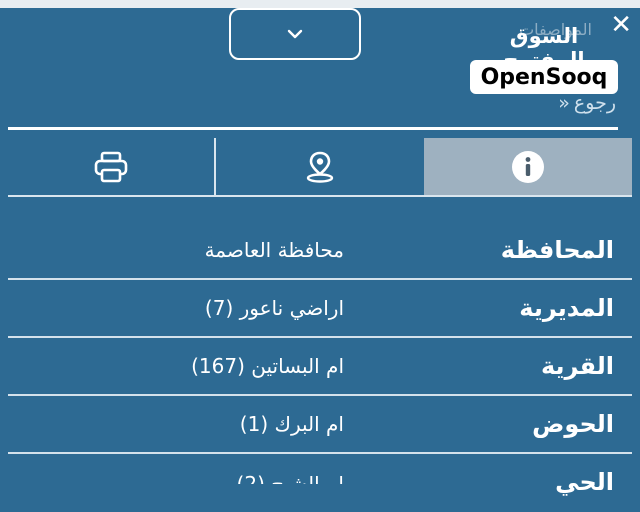 This screenshot has height=512, width=640. What do you see at coordinates (274, 250) in the screenshot?
I see `detail-value: محافظة العاصمة` at bounding box center [274, 250].